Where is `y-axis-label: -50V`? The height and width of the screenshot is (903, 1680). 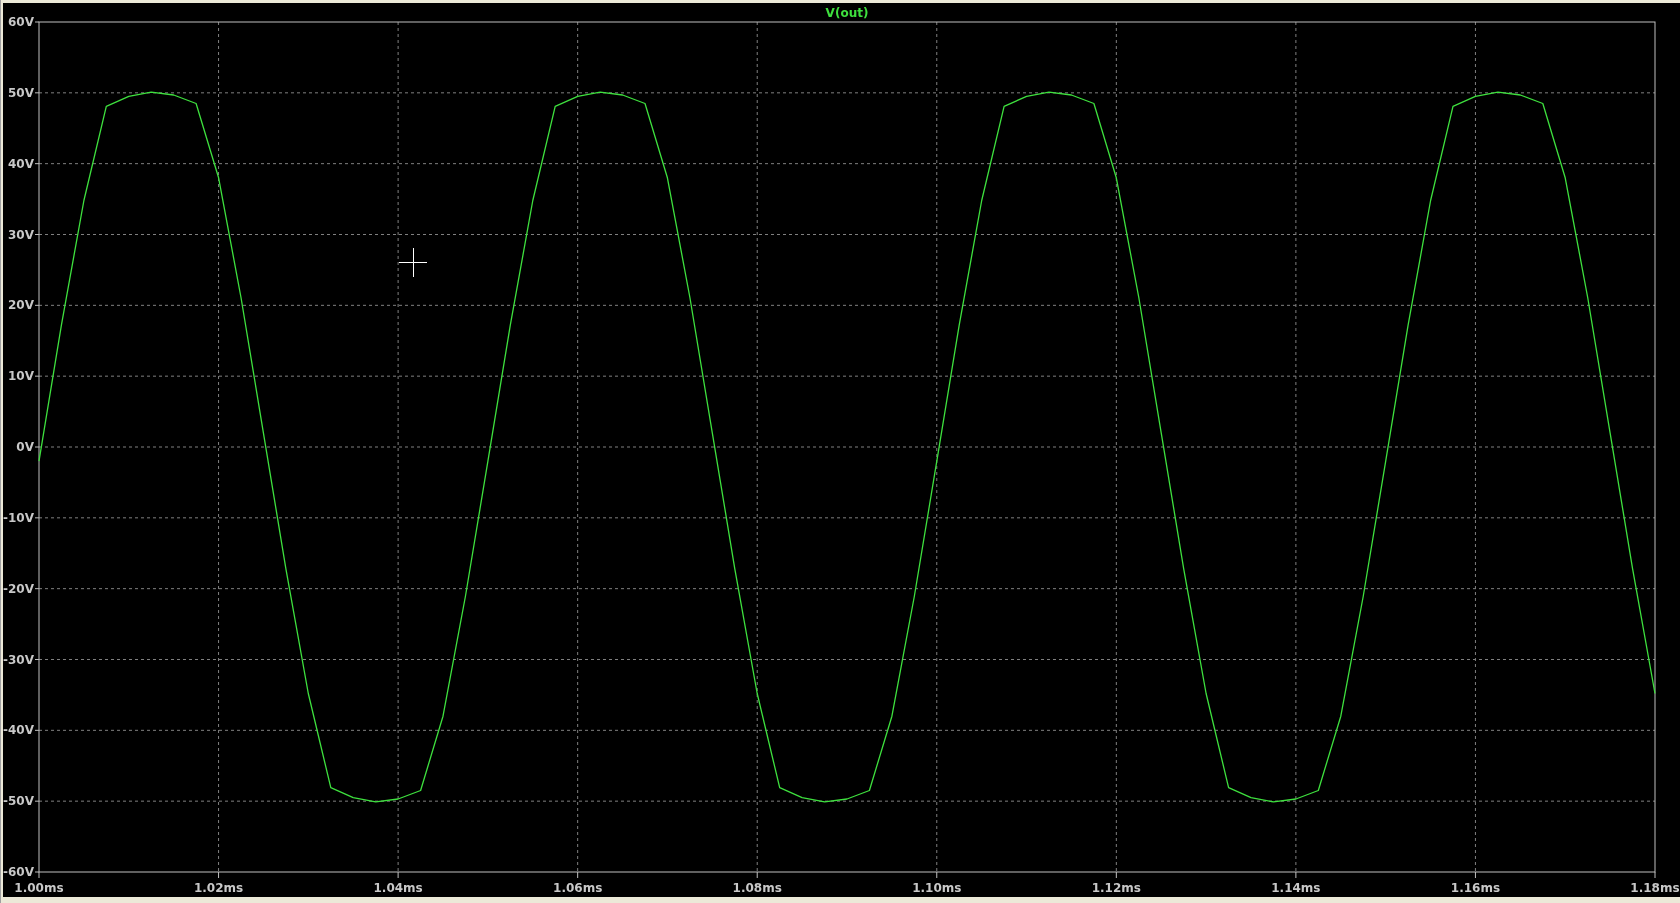 y-axis-label: -50V is located at coordinates (18, 801).